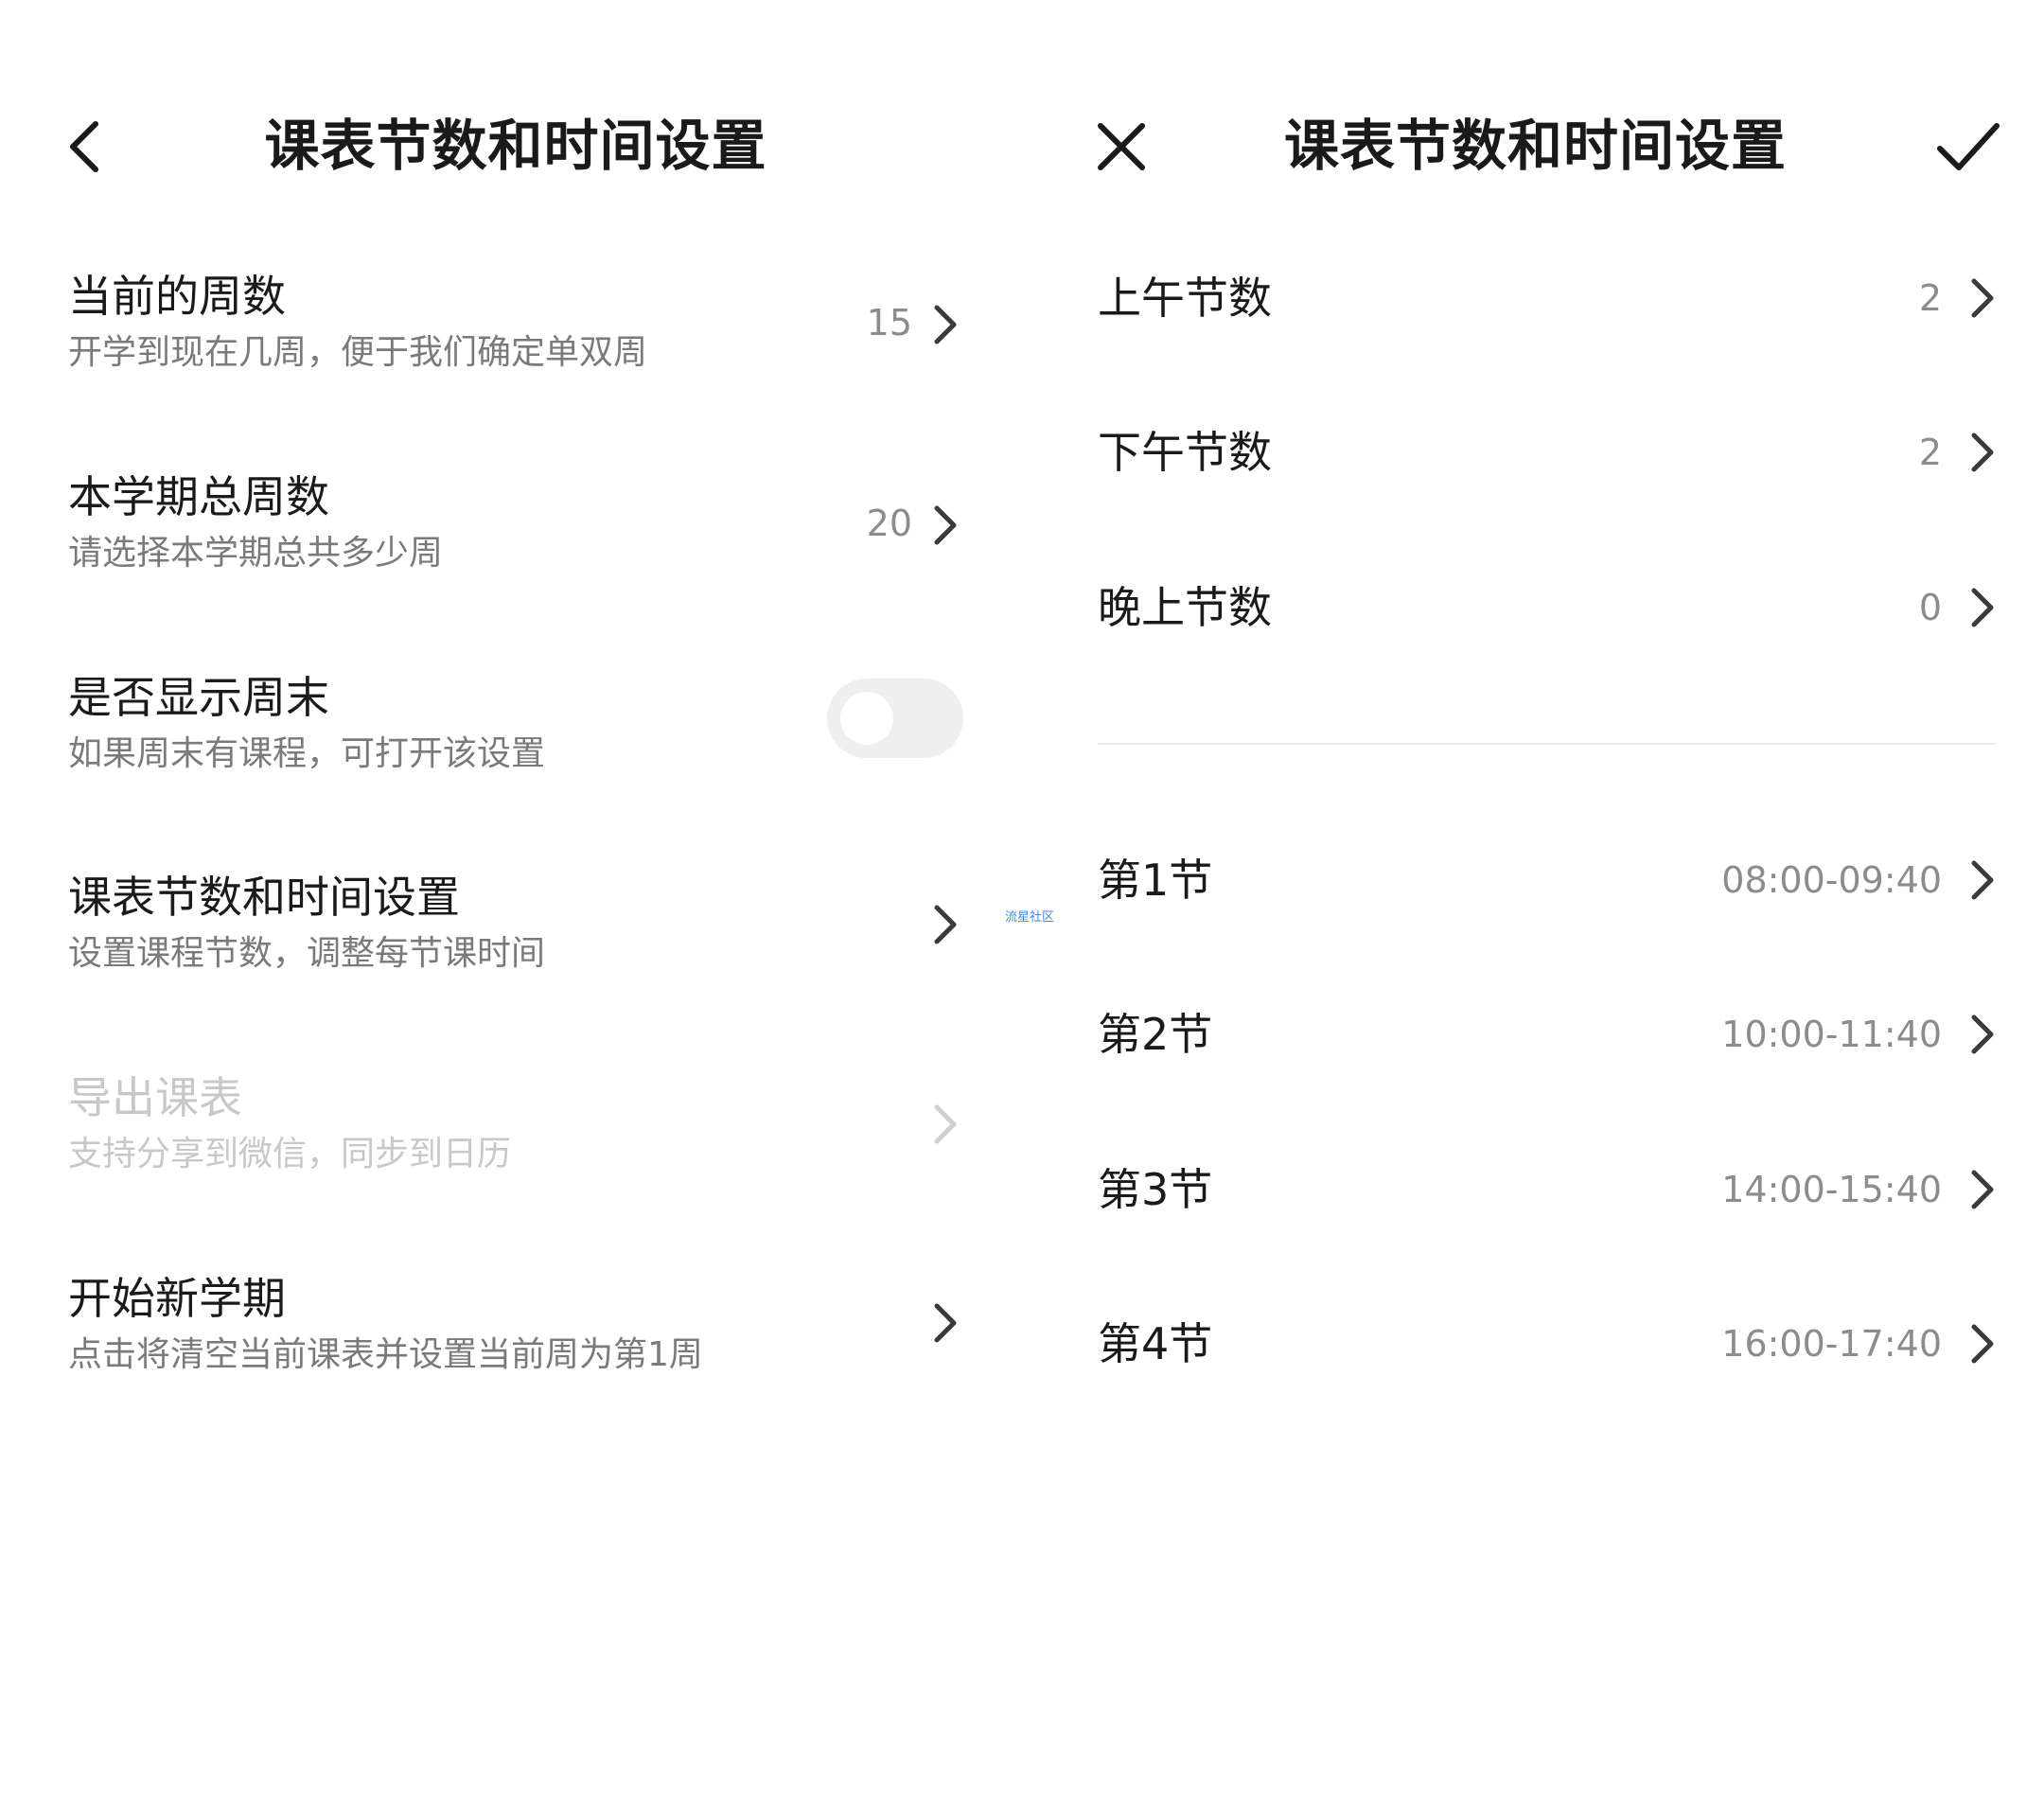 The height and width of the screenshot is (1817, 2044). What do you see at coordinates (1547, 608) in the screenshot?
I see `count-evening: 晚上节数 0` at bounding box center [1547, 608].